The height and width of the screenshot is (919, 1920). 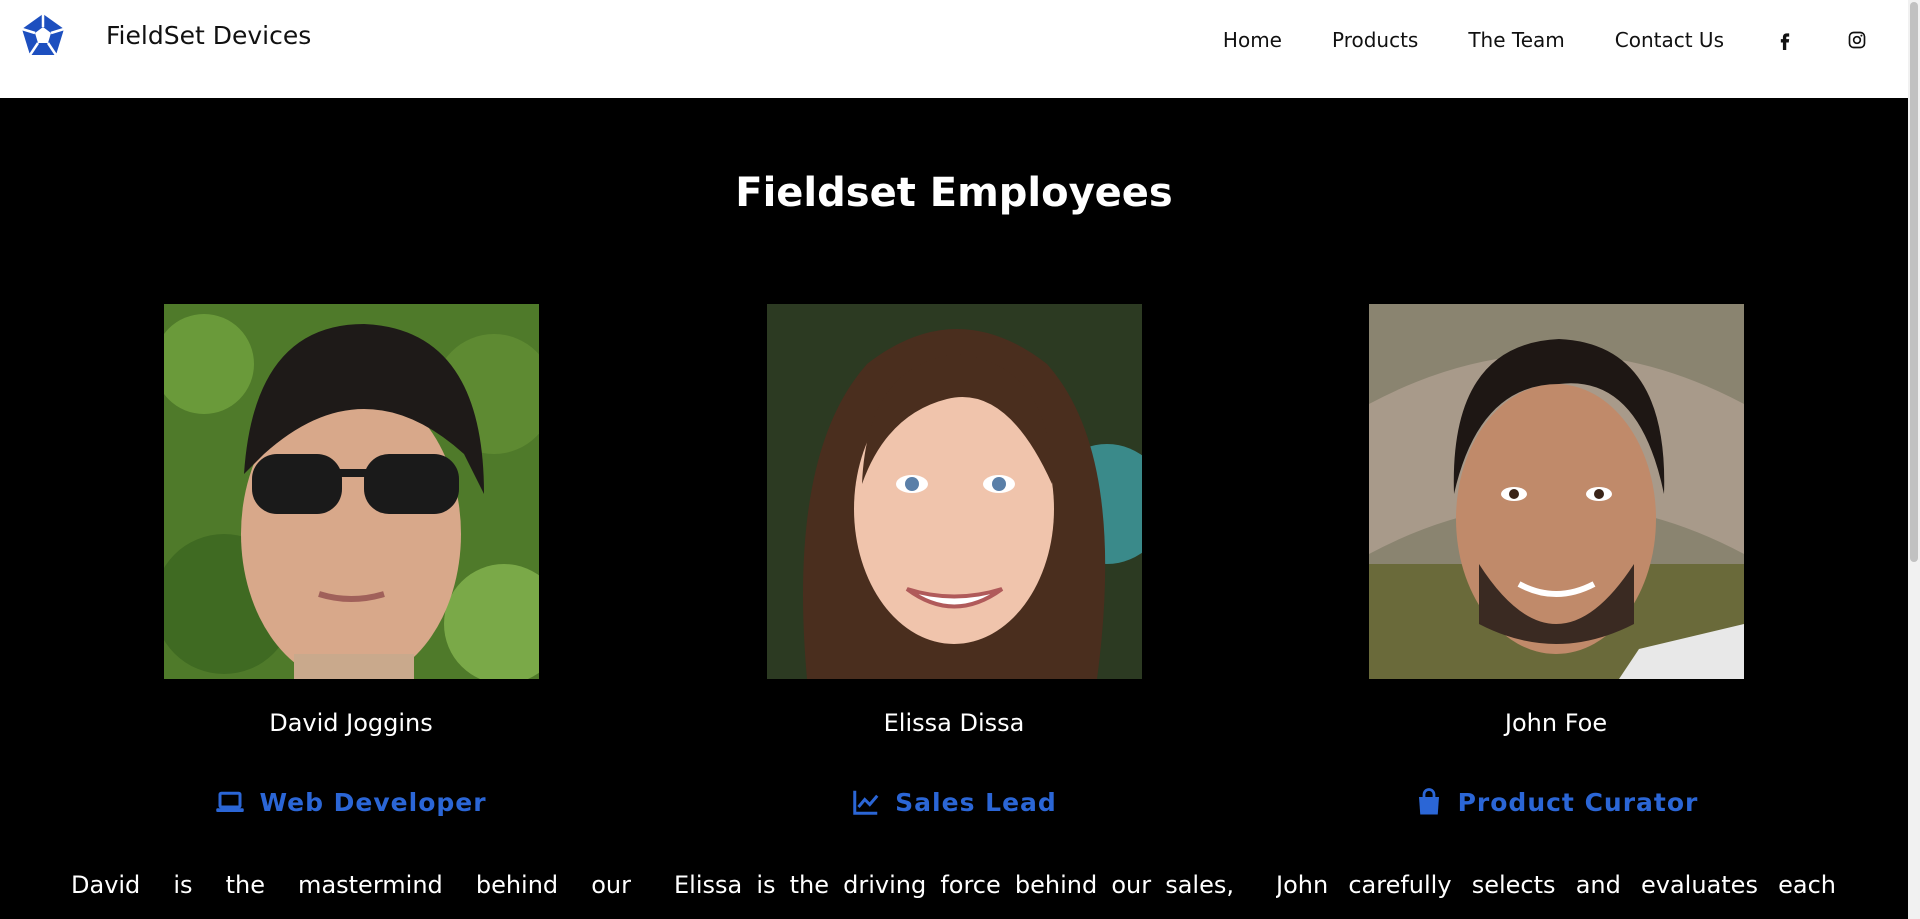 I want to click on shopping-bag-icon, so click(x=1428, y=801).